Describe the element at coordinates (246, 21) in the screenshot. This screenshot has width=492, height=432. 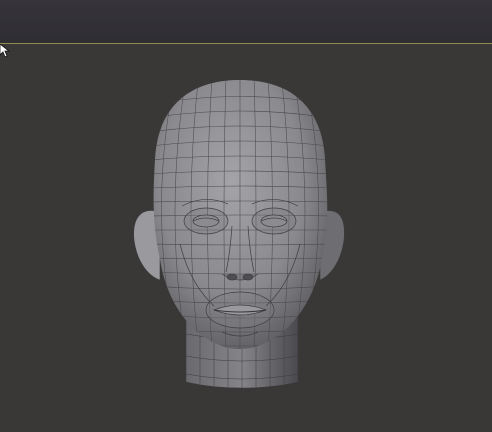
I see `top-toolbar` at that location.